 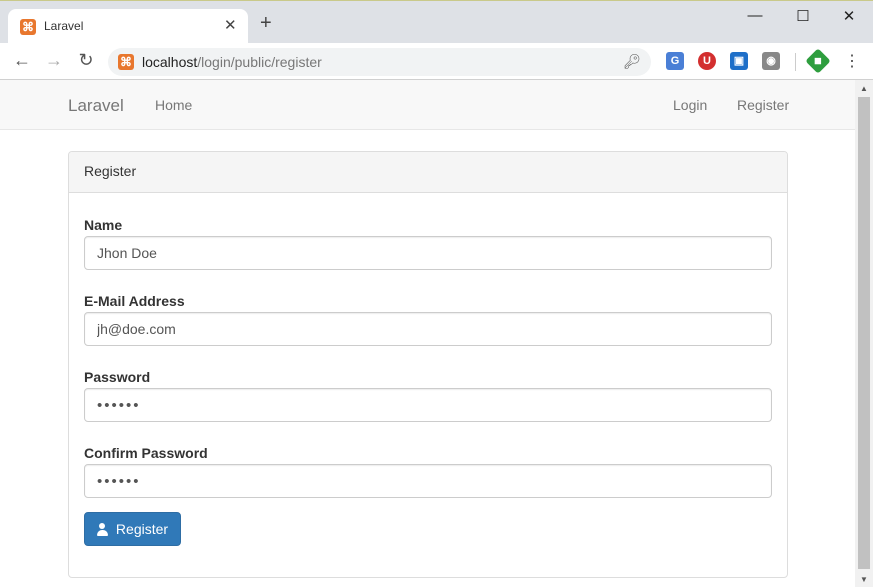 I want to click on scroll-down-icon: ▼, so click(x=864, y=579).